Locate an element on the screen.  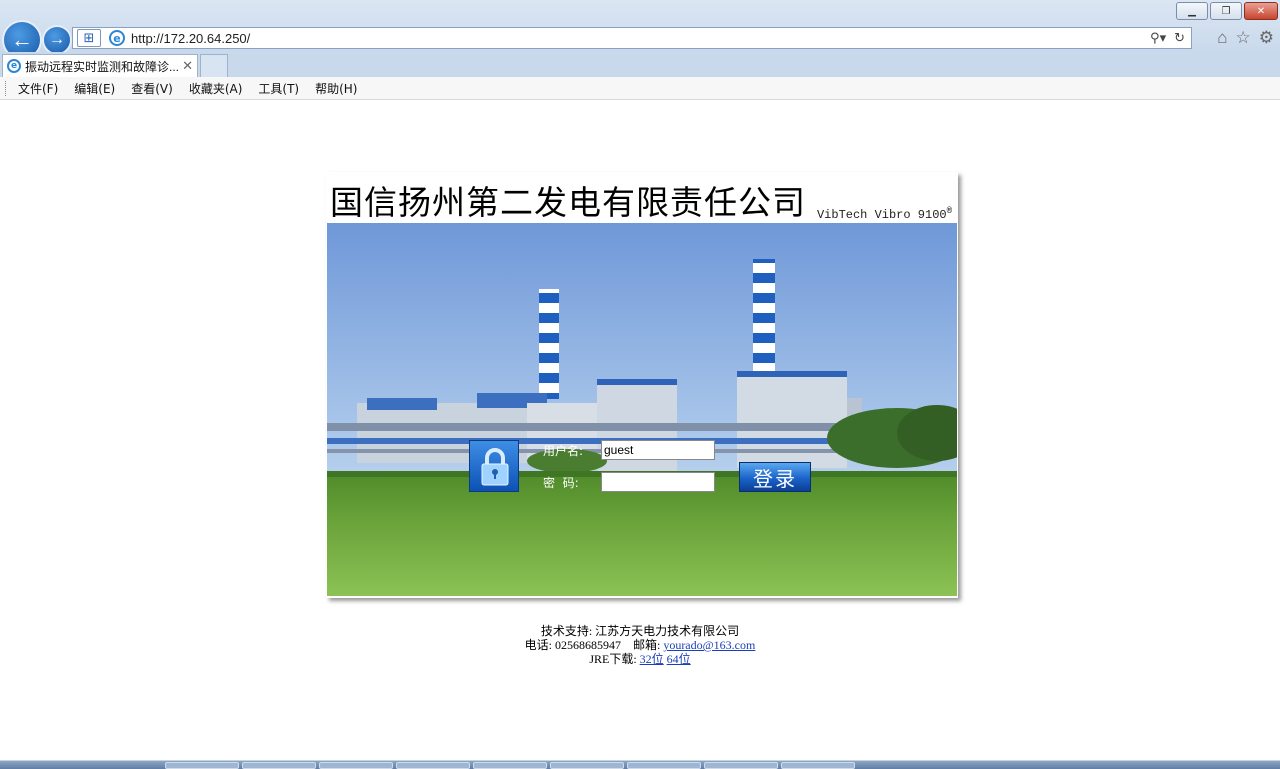
email-link: yourado@163.com is located at coordinates (709, 645).